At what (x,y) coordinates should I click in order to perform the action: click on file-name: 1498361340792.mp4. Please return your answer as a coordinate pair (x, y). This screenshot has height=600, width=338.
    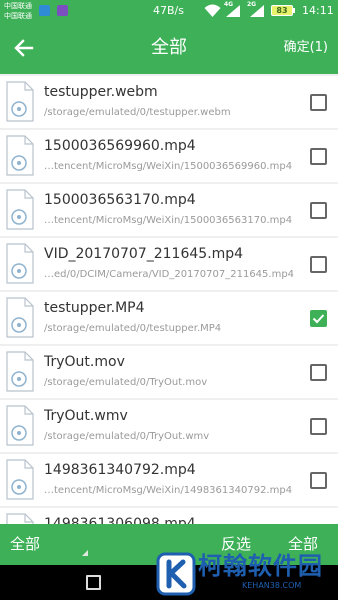
    Looking at the image, I should click on (120, 470).